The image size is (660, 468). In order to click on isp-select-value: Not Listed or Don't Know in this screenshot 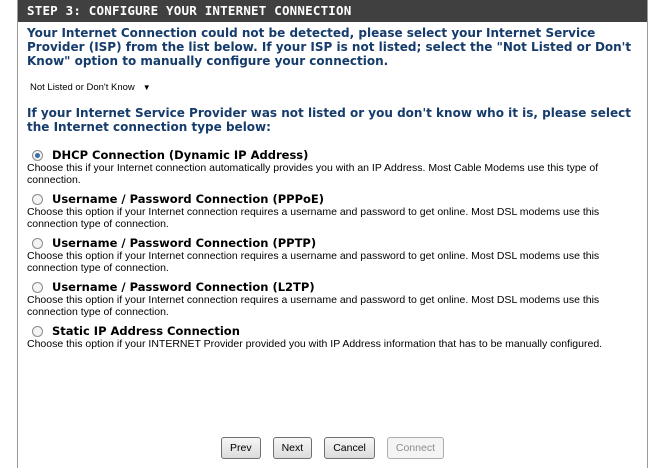, I will do `click(82, 87)`.